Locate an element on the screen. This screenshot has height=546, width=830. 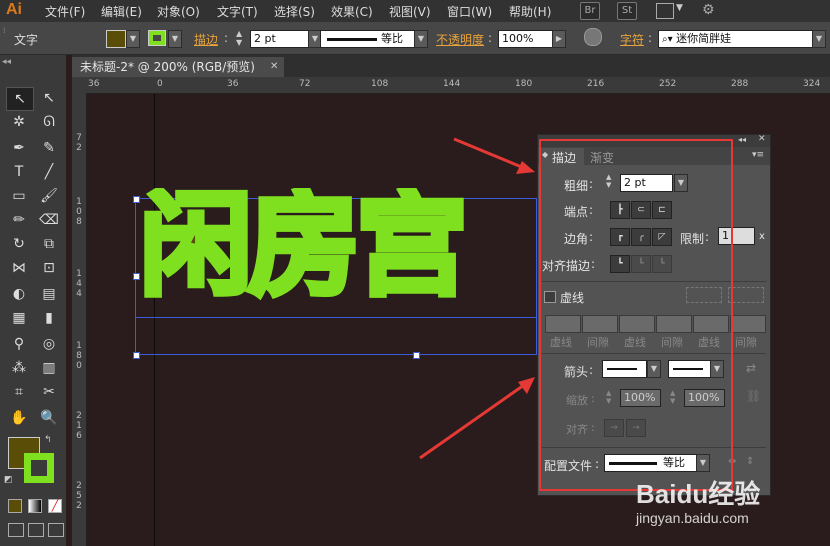
watermark-url: jingyan.baidu.com is located at coordinates (692, 518).